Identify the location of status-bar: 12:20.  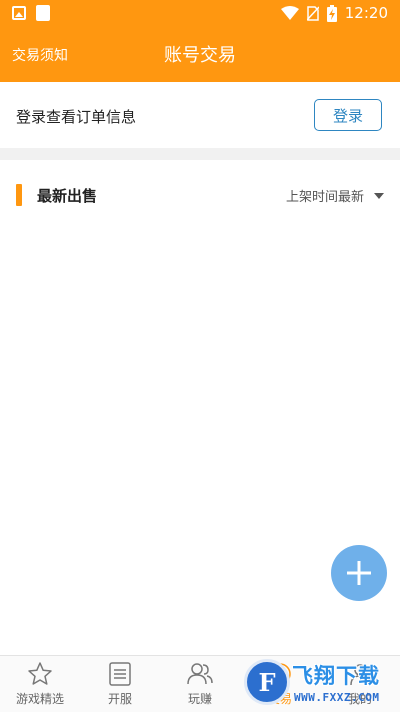
(200, 14).